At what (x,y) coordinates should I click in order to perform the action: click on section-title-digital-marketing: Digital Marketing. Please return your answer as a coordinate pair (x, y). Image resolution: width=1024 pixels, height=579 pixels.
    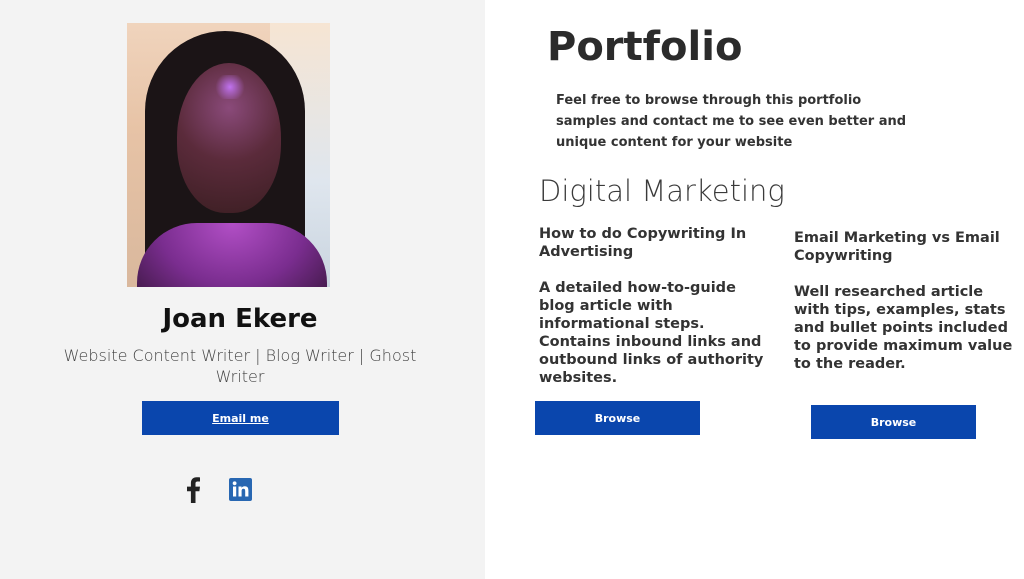
    Looking at the image, I should click on (662, 191).